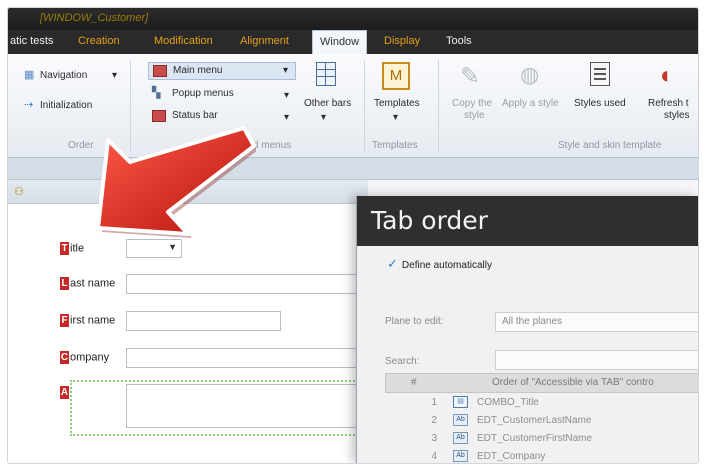 The width and height of the screenshot is (706, 470). Describe the element at coordinates (397, 103) in the screenshot. I see `templates-button: Templates` at that location.